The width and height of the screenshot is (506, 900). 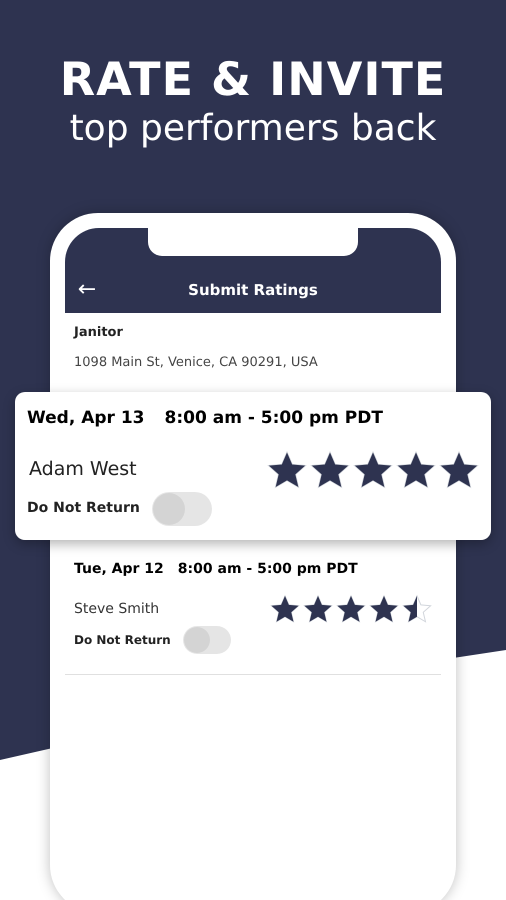 I want to click on shift-date: Wed, Apr 13, so click(x=86, y=418).